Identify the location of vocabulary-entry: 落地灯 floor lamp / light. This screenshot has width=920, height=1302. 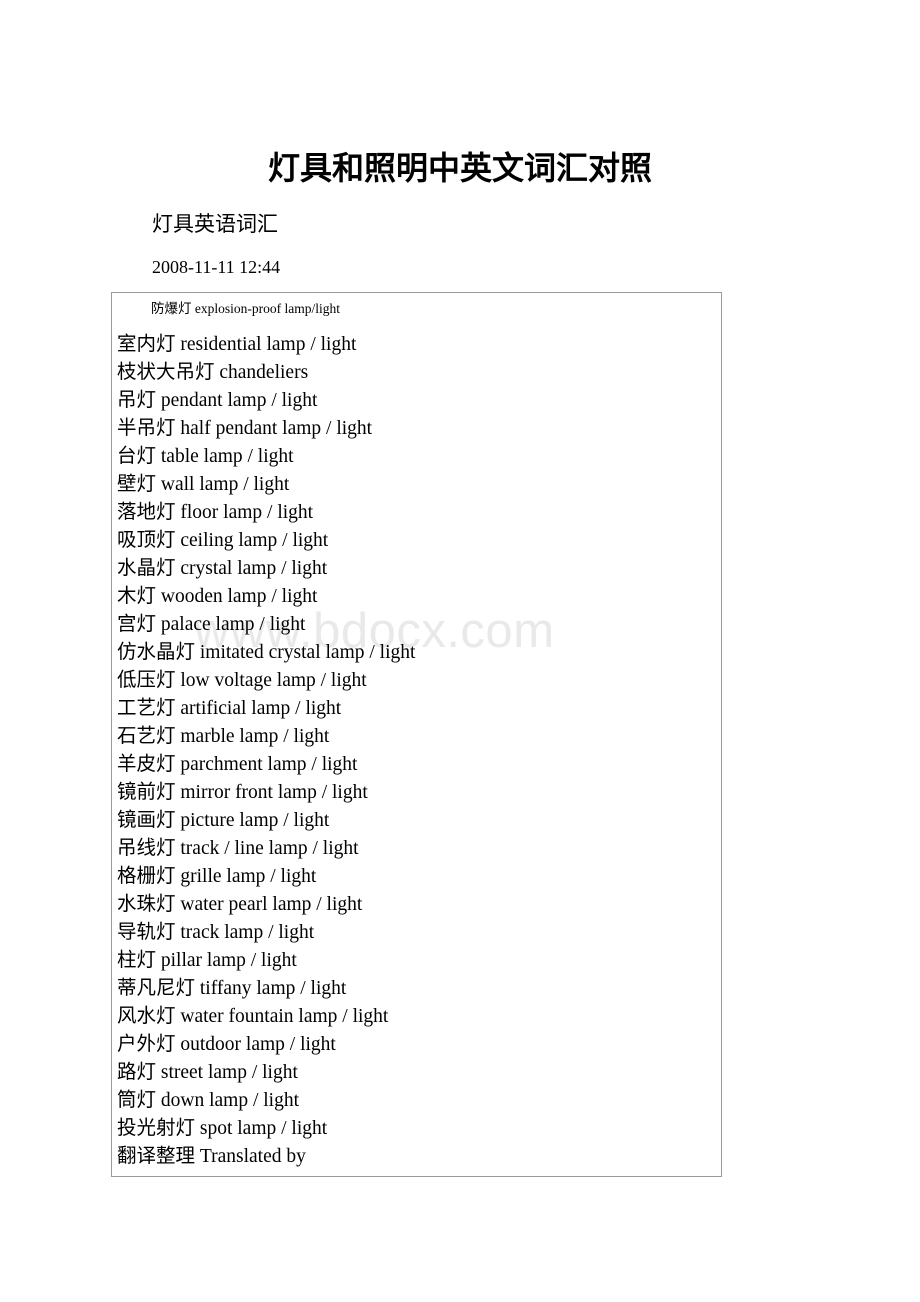
(215, 512).